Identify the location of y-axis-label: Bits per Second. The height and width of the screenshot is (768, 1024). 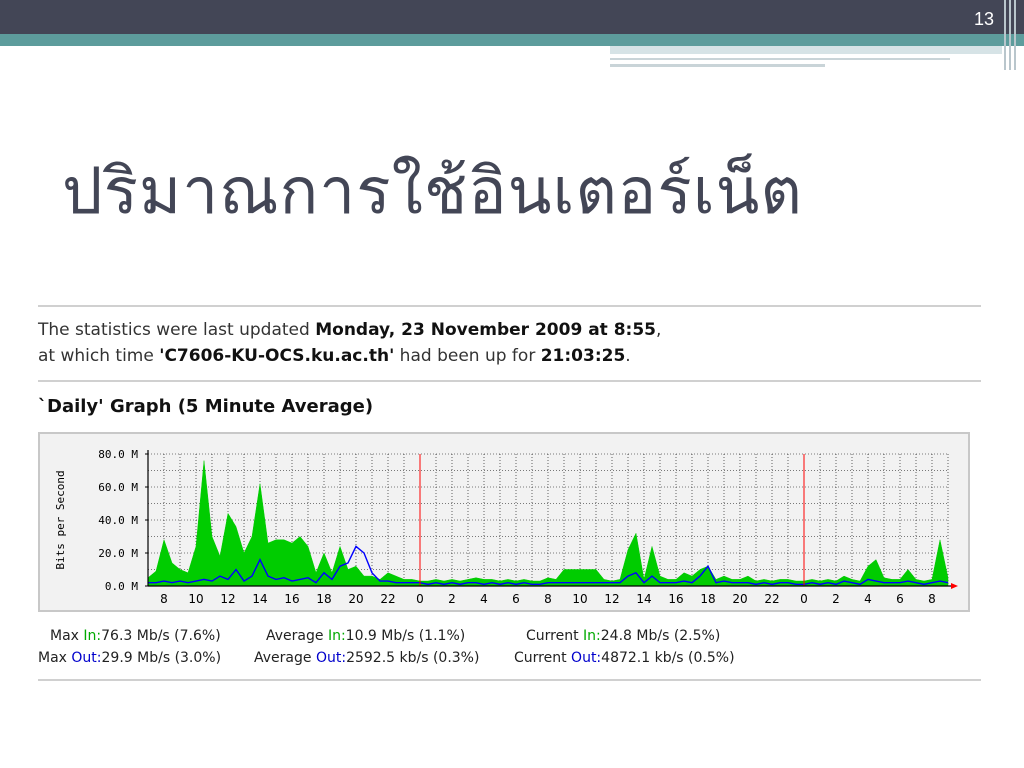
(60, 519).